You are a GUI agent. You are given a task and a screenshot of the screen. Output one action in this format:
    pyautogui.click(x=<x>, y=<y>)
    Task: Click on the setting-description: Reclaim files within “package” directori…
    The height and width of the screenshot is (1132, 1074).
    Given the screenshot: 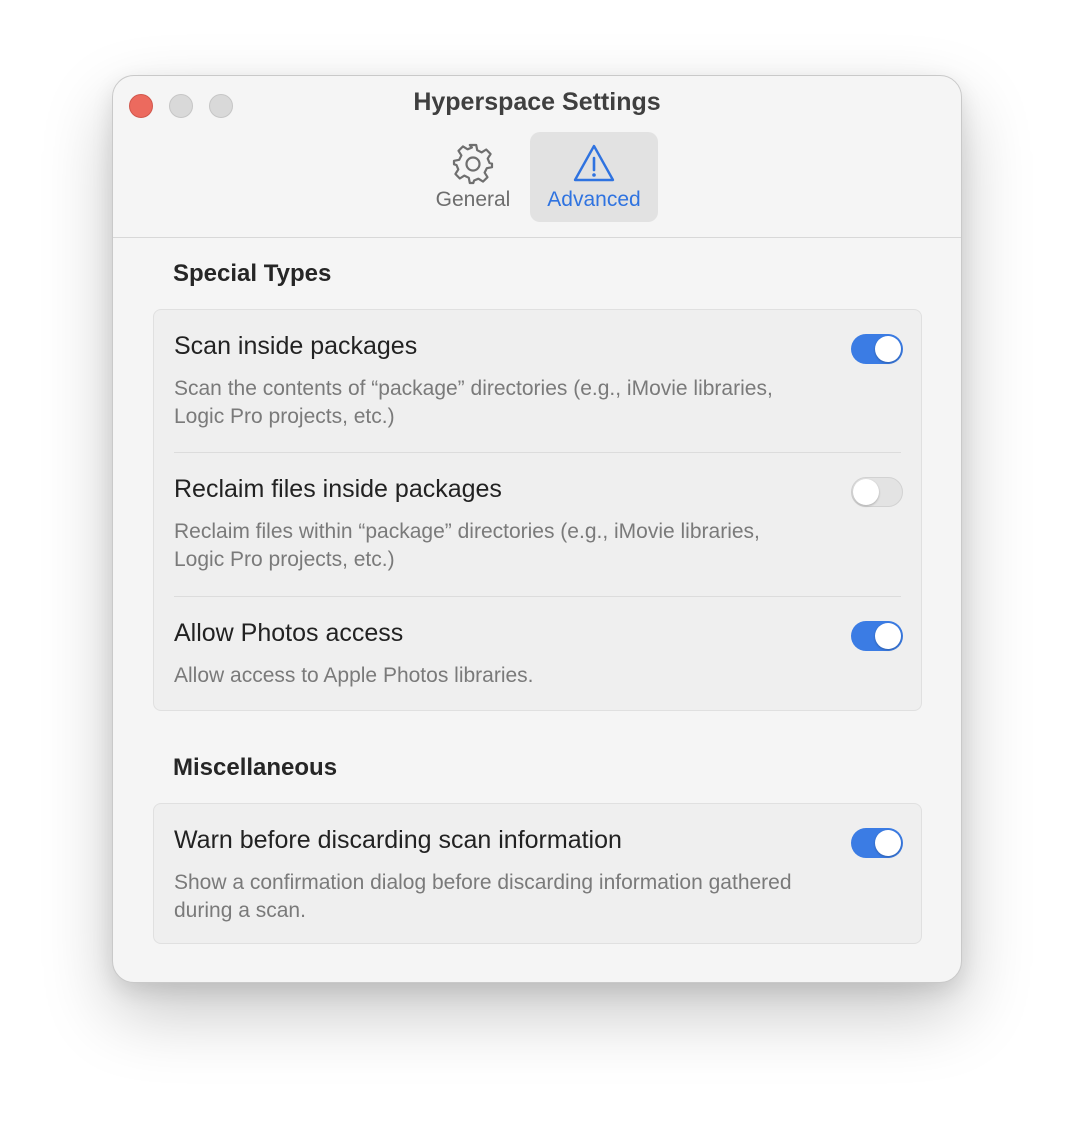 What is the action you would take?
    pyautogui.click(x=467, y=545)
    